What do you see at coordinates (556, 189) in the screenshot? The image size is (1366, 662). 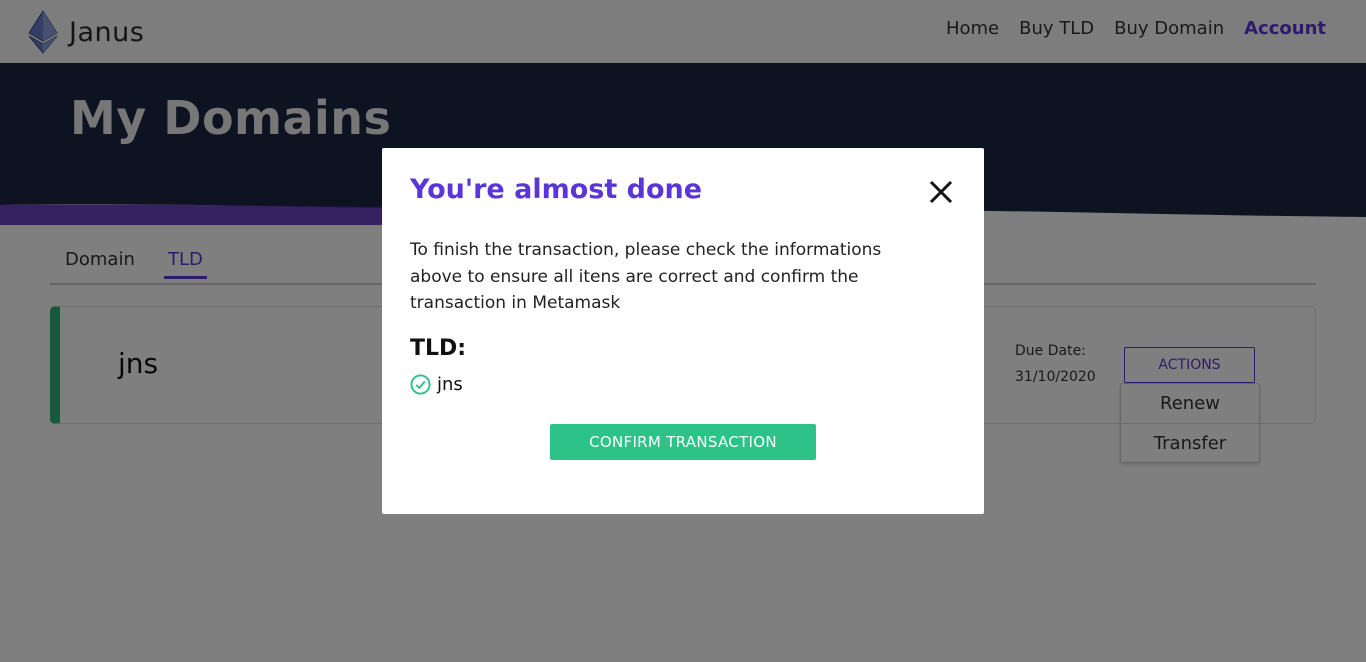 I see `modal-title: You're almost done` at bounding box center [556, 189].